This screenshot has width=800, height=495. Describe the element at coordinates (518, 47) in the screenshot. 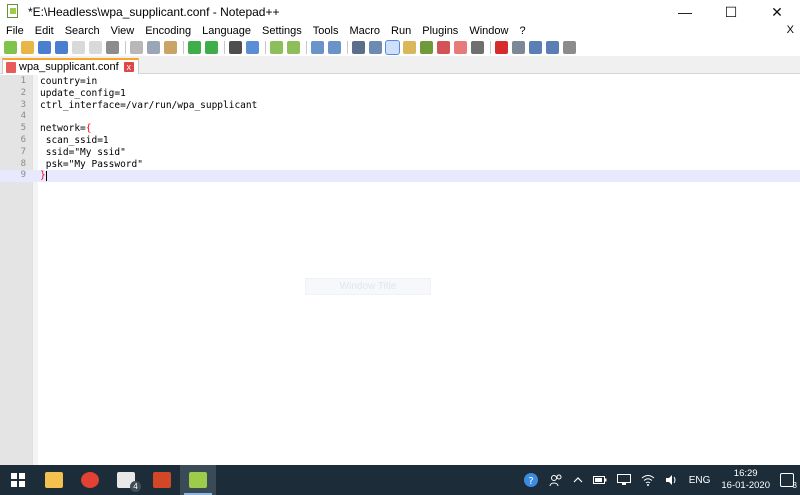

I see `stop-record-icon` at that location.